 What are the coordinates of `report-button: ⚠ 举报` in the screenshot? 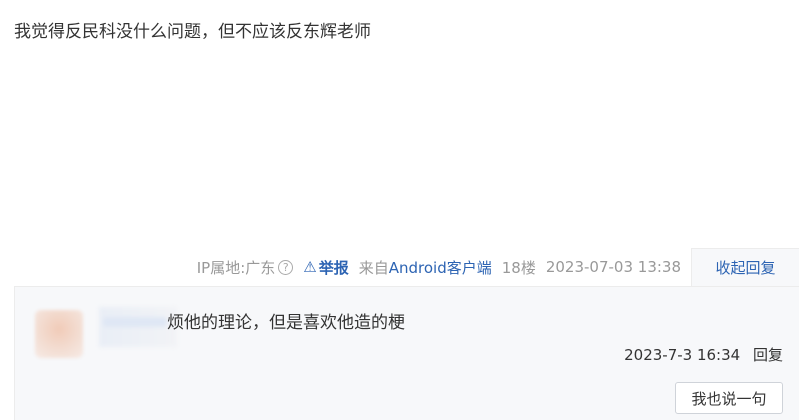 It's located at (325, 267).